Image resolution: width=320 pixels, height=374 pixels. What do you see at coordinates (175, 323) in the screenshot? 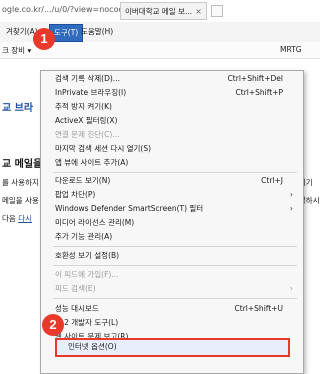
I see `menu-item-developer-tools: F12 개발자 도구(L)` at bounding box center [175, 323].